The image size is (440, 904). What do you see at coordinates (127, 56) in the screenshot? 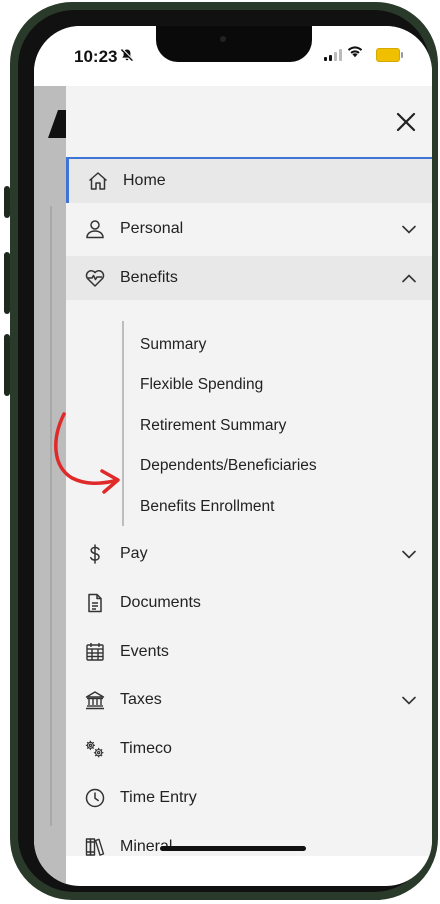
I see `bell-slash-icon` at bounding box center [127, 56].